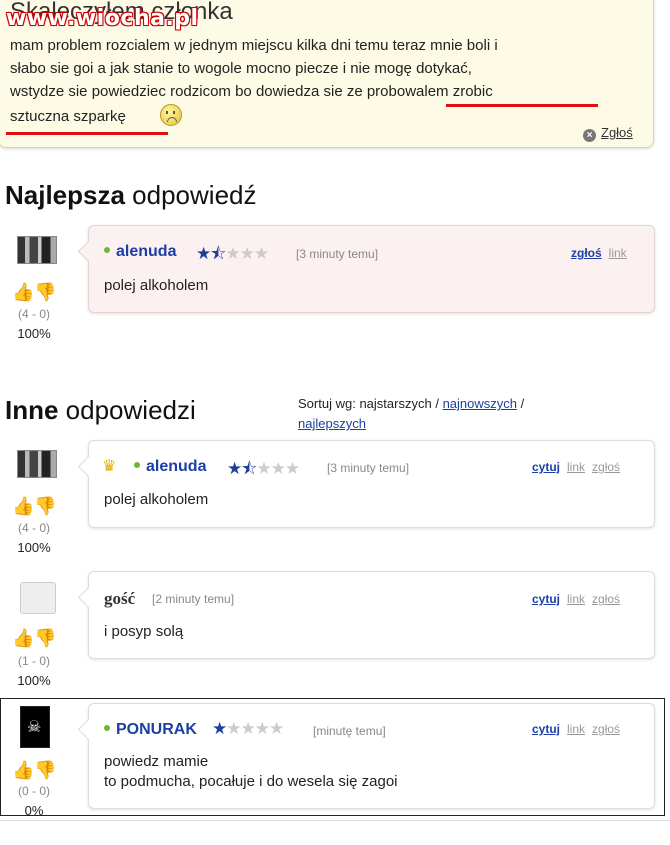  Describe the element at coordinates (332, 423) in the screenshot. I see `sort-best-link: najlepszych` at that location.